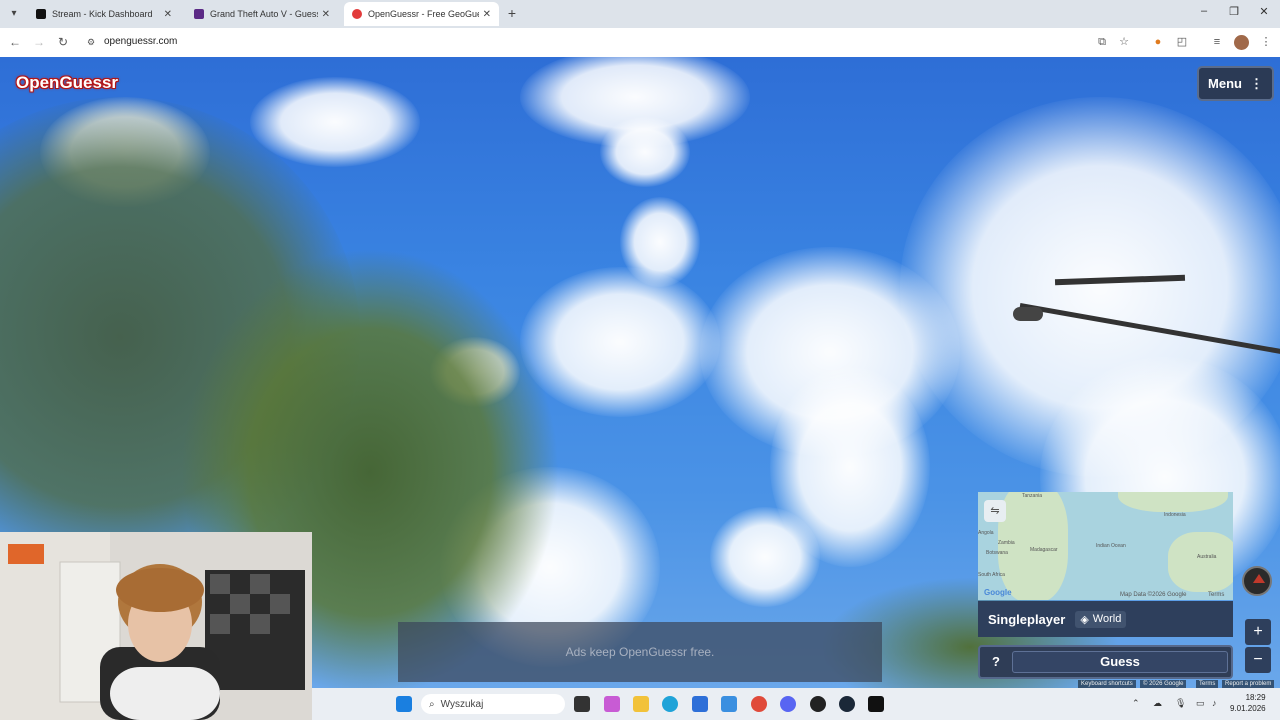 The width and height of the screenshot is (1280, 720). I want to click on map-label: Botswana, so click(997, 553).